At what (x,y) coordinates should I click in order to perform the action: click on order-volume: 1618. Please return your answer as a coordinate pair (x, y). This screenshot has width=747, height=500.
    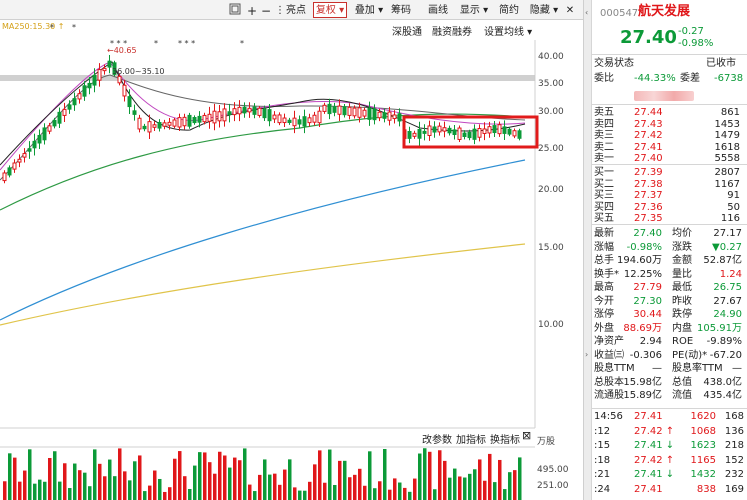
    Looking at the image, I should click on (727, 147).